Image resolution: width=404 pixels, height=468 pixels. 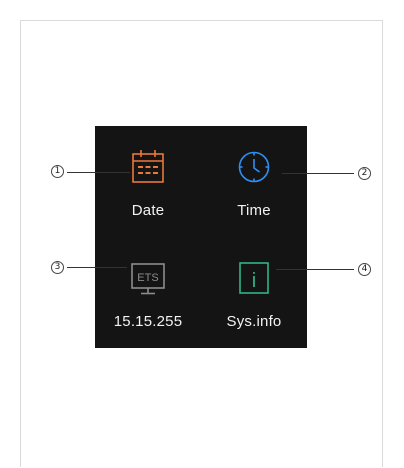 What do you see at coordinates (148, 321) in the screenshot?
I see `tile-ets-address-label: 15.15.255` at bounding box center [148, 321].